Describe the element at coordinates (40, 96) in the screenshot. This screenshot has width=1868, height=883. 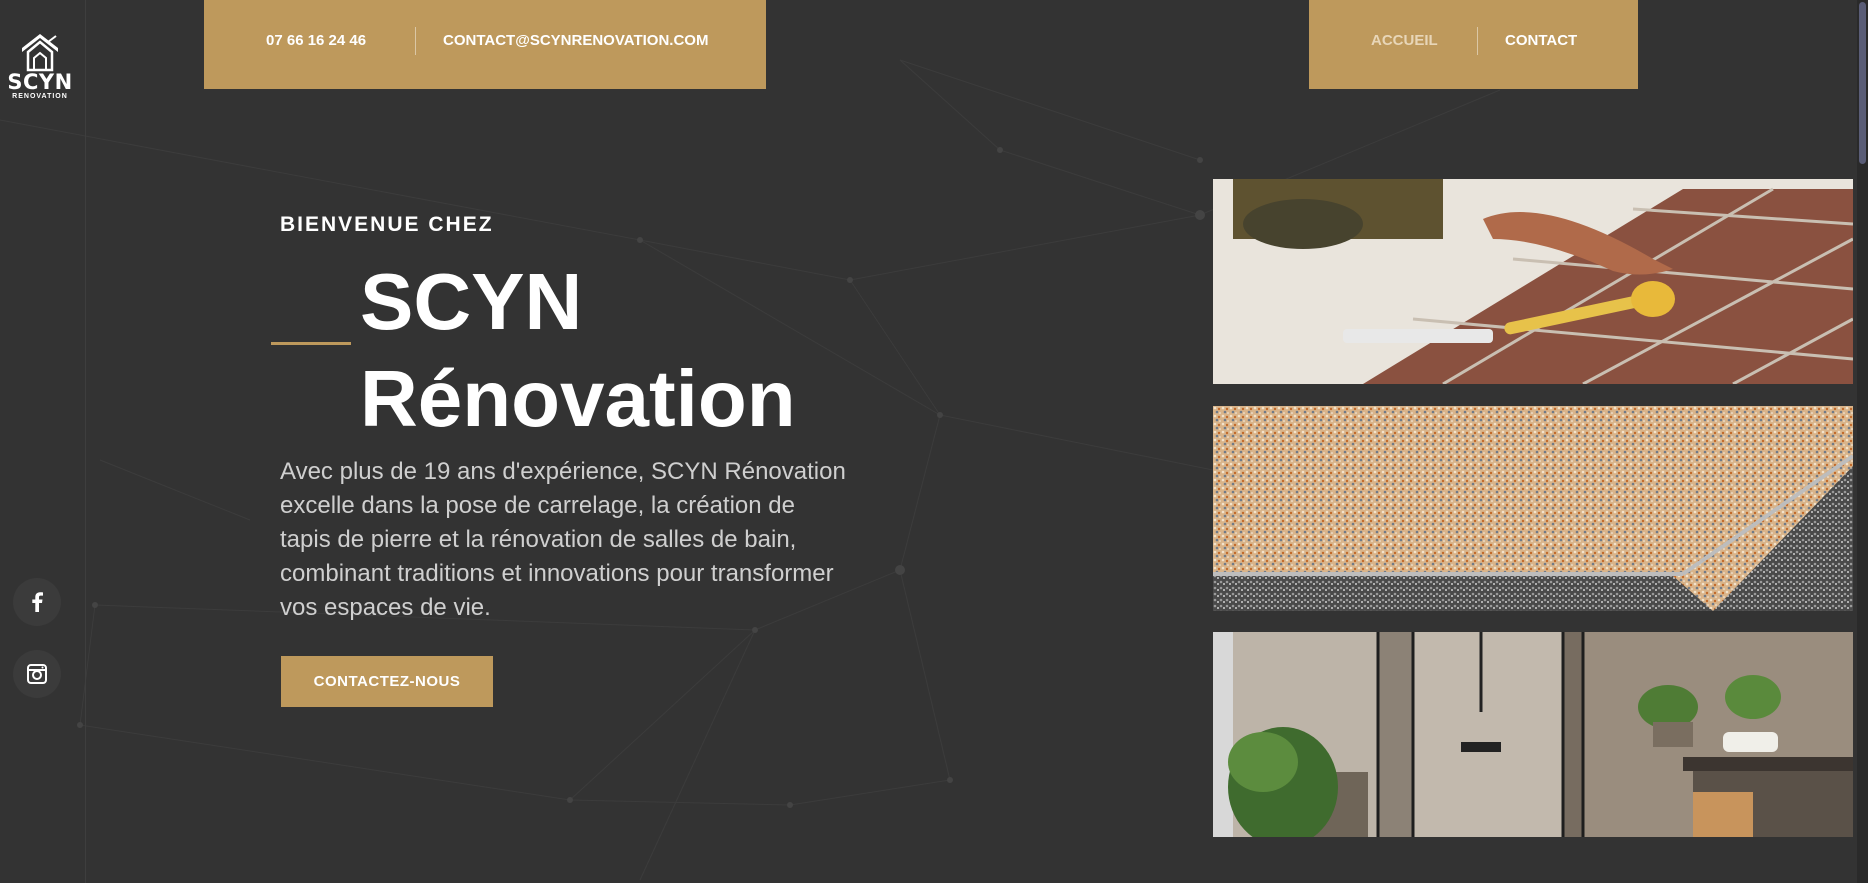
I see `logo-subtitle: RENOVATION` at that location.